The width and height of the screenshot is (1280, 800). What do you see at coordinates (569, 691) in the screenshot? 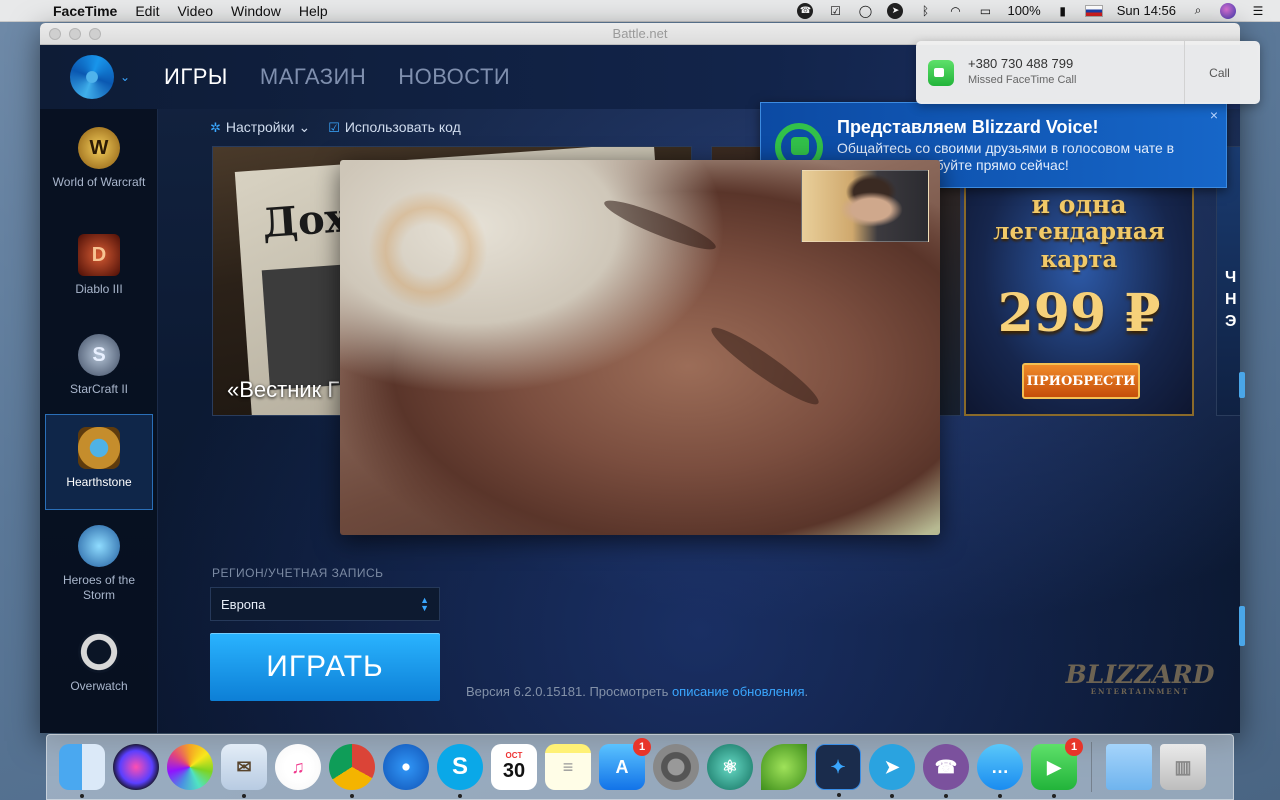
I see `version-text: Версия 6.2.0.15181. Просмотреть` at bounding box center [569, 691].